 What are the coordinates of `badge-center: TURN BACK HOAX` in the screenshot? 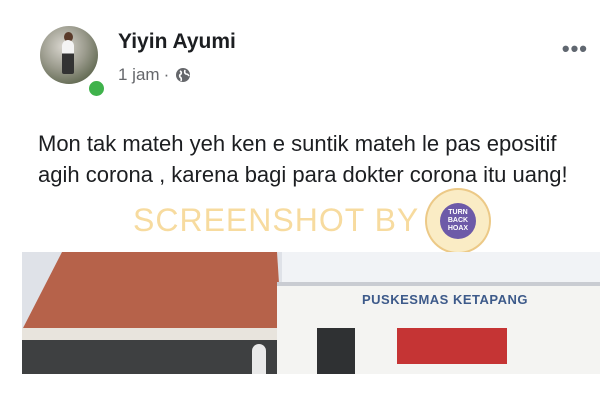 It's located at (458, 221).